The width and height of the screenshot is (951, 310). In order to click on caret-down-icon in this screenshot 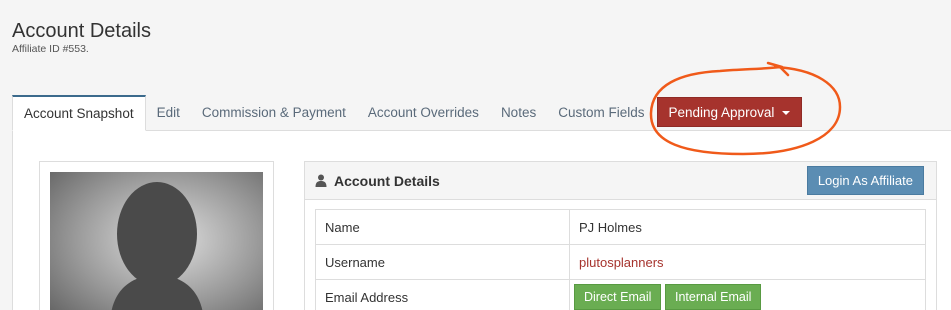, I will do `click(786, 113)`.